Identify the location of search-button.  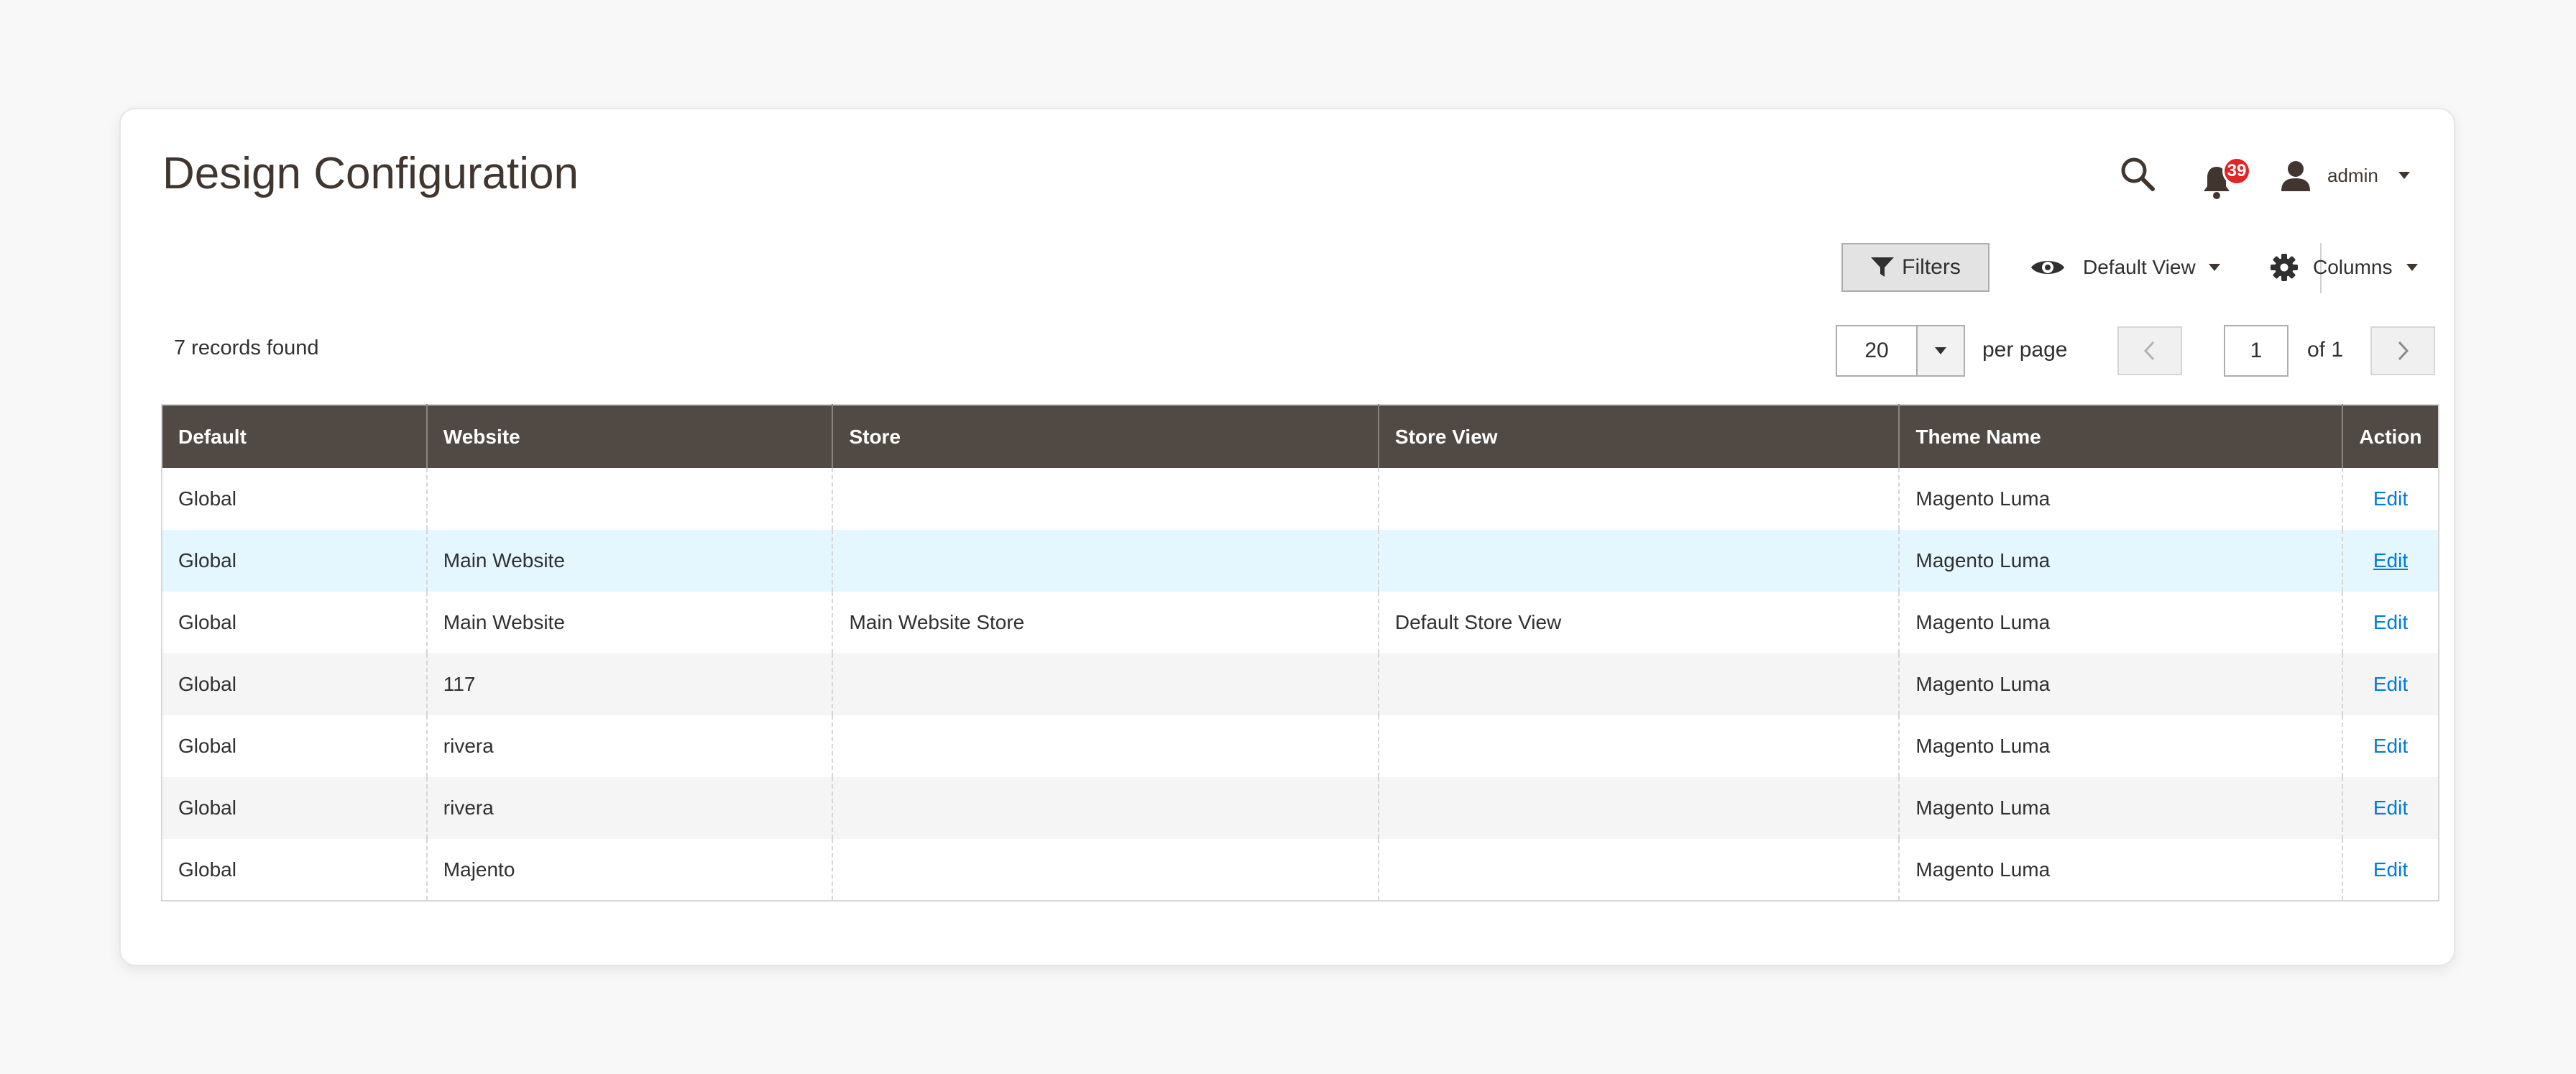
(2137, 174).